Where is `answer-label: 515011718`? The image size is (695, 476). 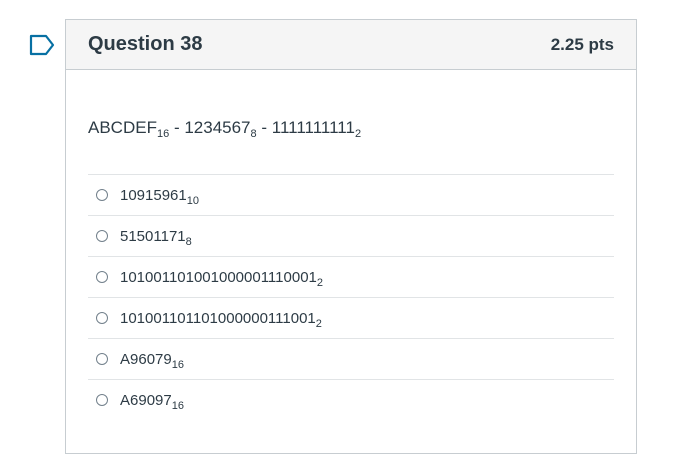
answer-label: 515011718 is located at coordinates (156, 237).